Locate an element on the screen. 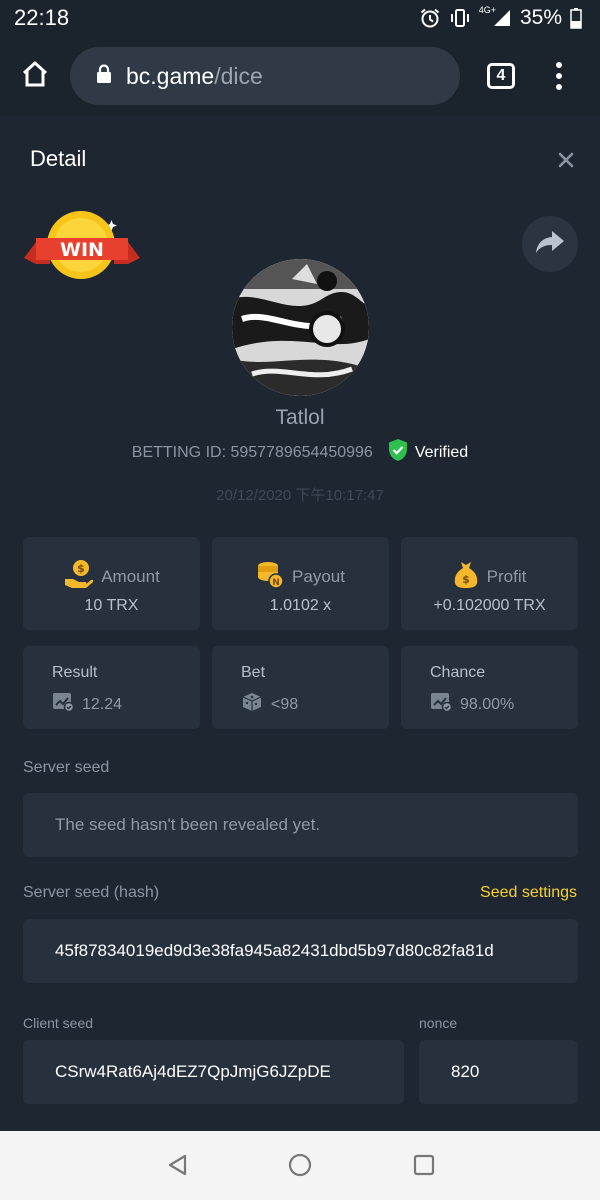 The image size is (600, 1200). close-icon is located at coordinates (566, 163).